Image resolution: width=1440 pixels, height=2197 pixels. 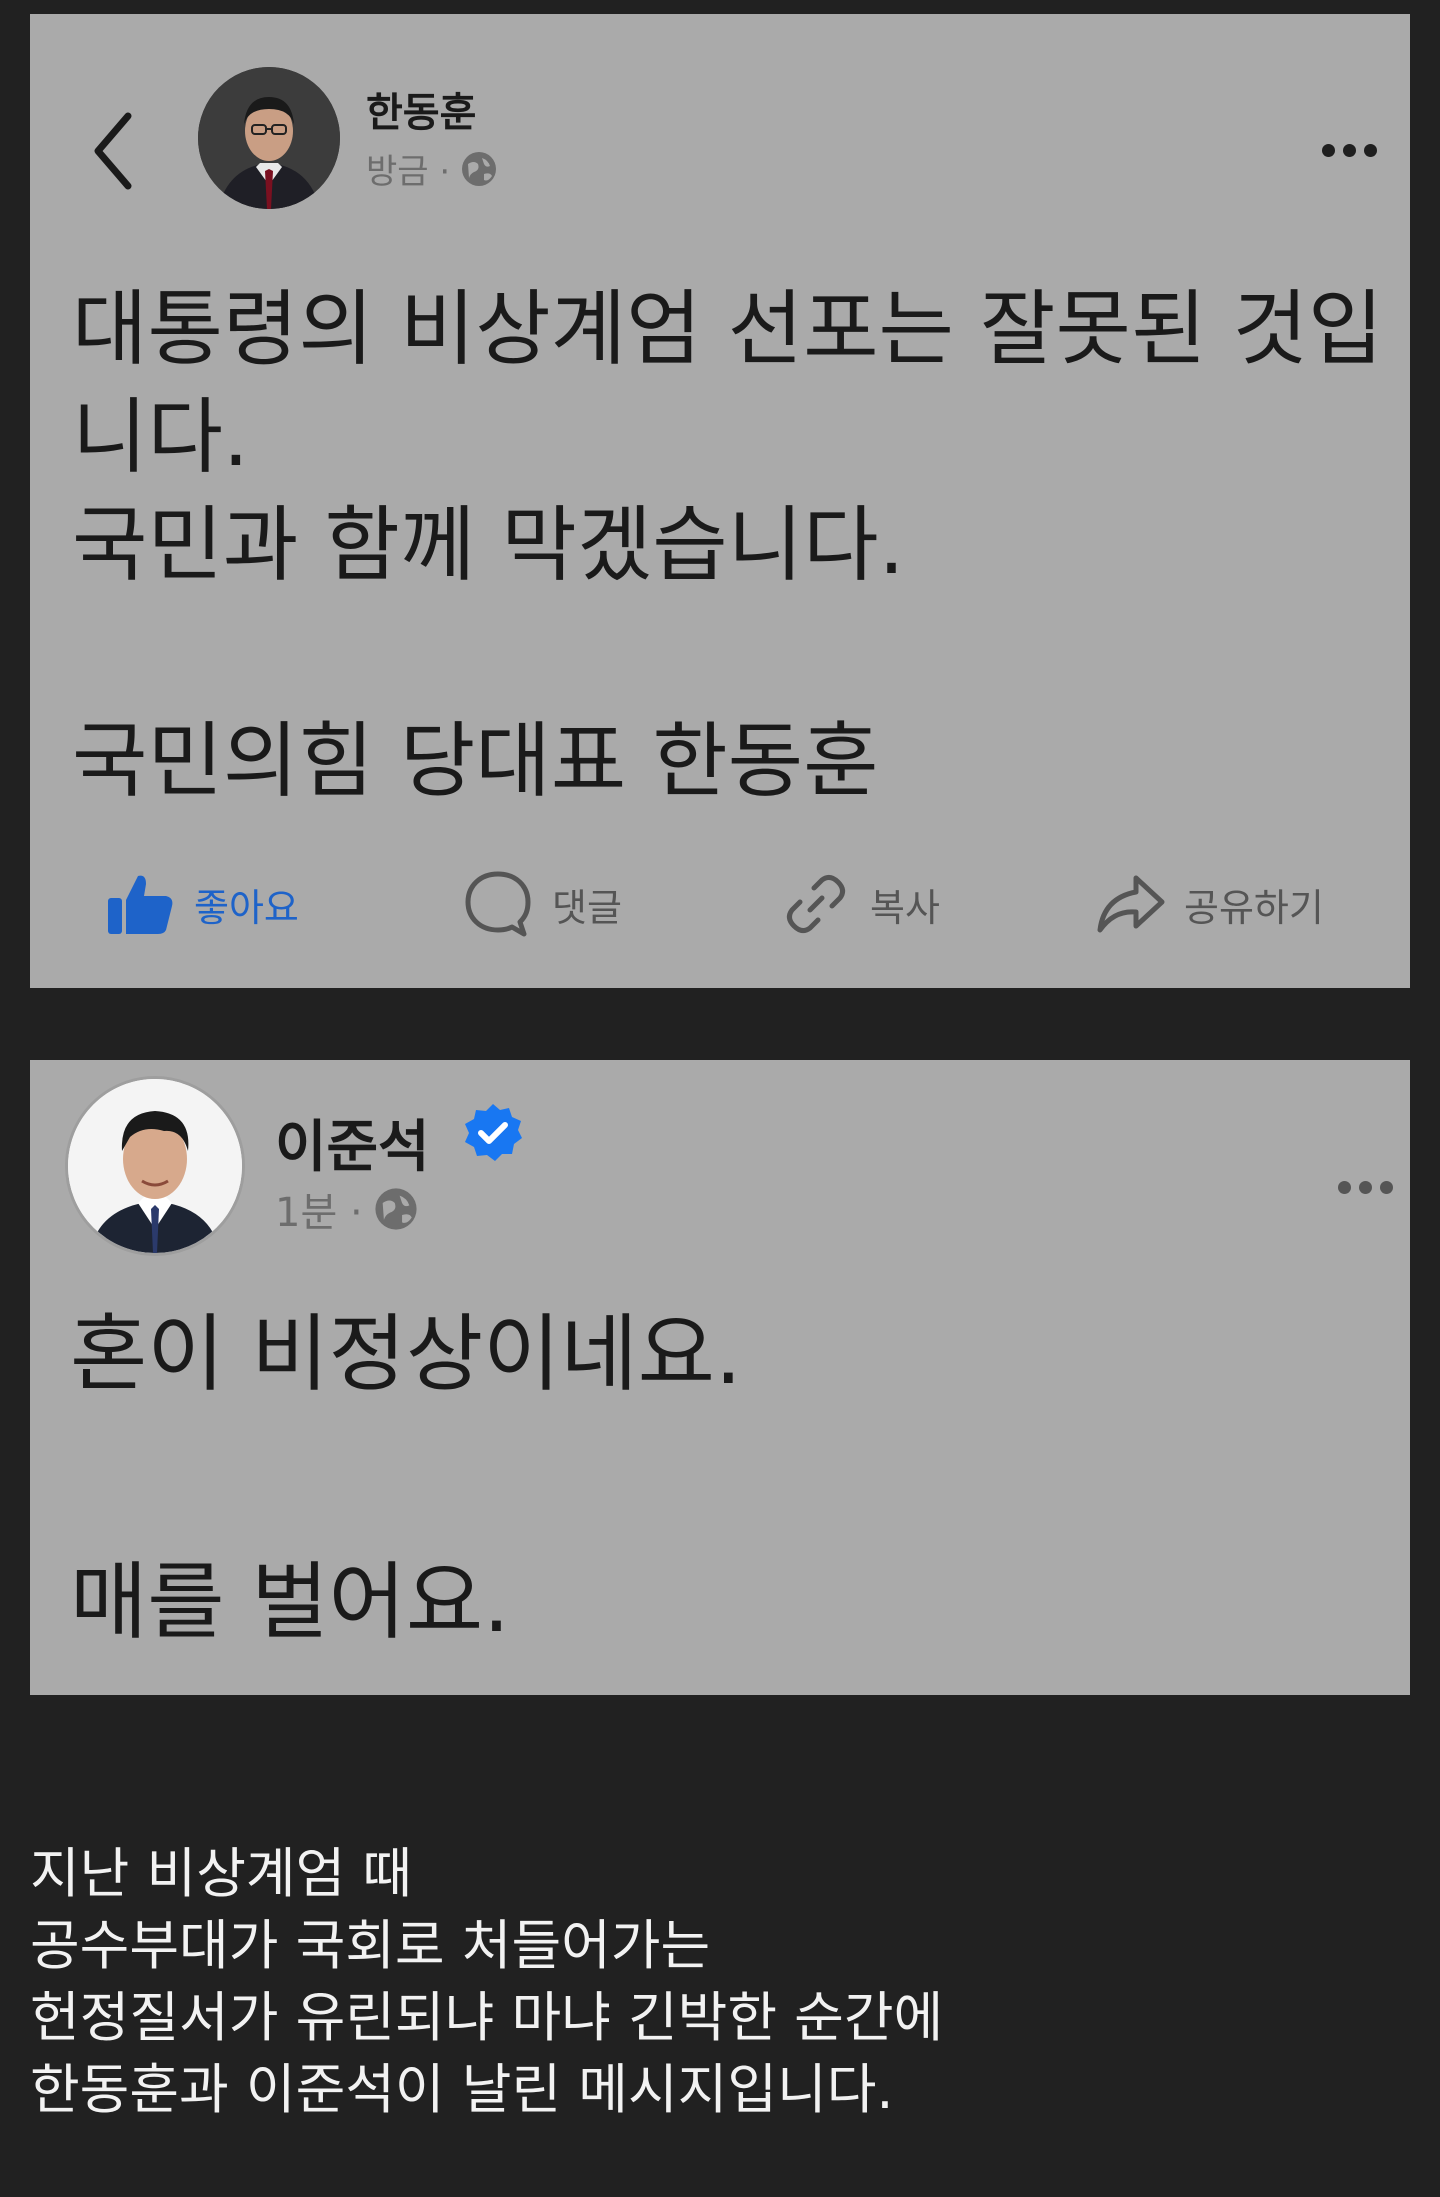 What do you see at coordinates (728, 329) in the screenshot?
I see `post-line: 대통령의 비상계엄 선포는 잘못된 것입` at bounding box center [728, 329].